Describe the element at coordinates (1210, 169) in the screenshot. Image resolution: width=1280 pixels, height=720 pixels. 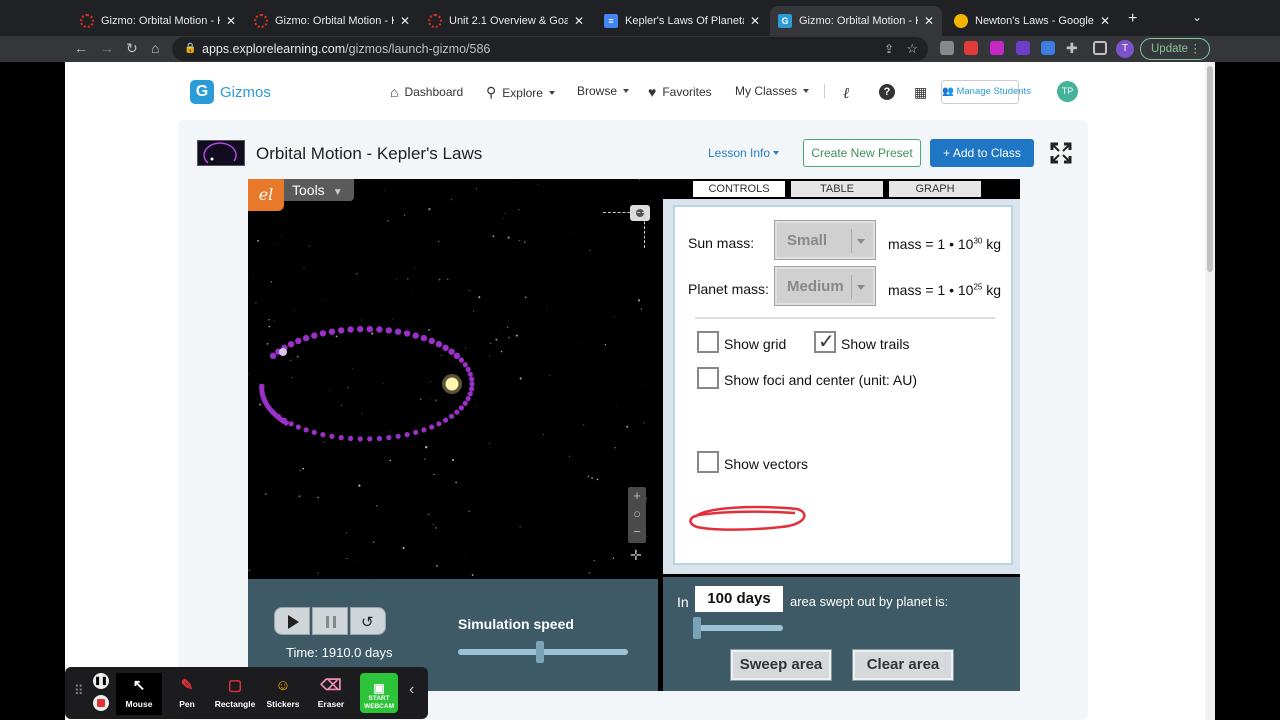
I see `page-scrollbar-thumb` at that location.